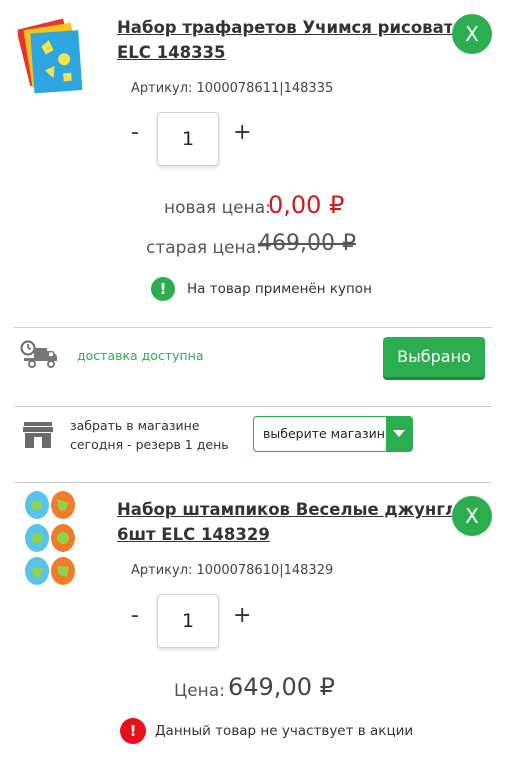 This screenshot has height=770, width=505. I want to click on promo-note: Данный товар не участвует в акции, so click(284, 731).